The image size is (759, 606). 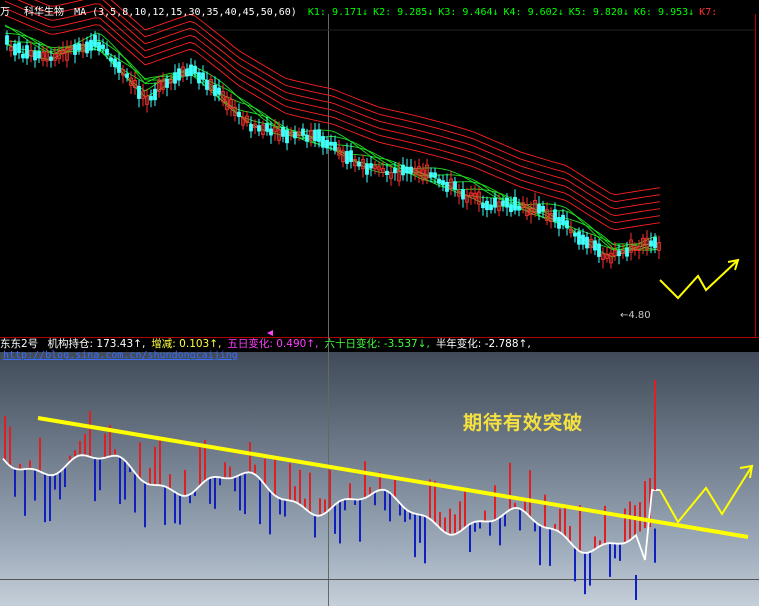 What do you see at coordinates (270, 333) in the screenshot?
I see `cursor-marker` at bounding box center [270, 333].